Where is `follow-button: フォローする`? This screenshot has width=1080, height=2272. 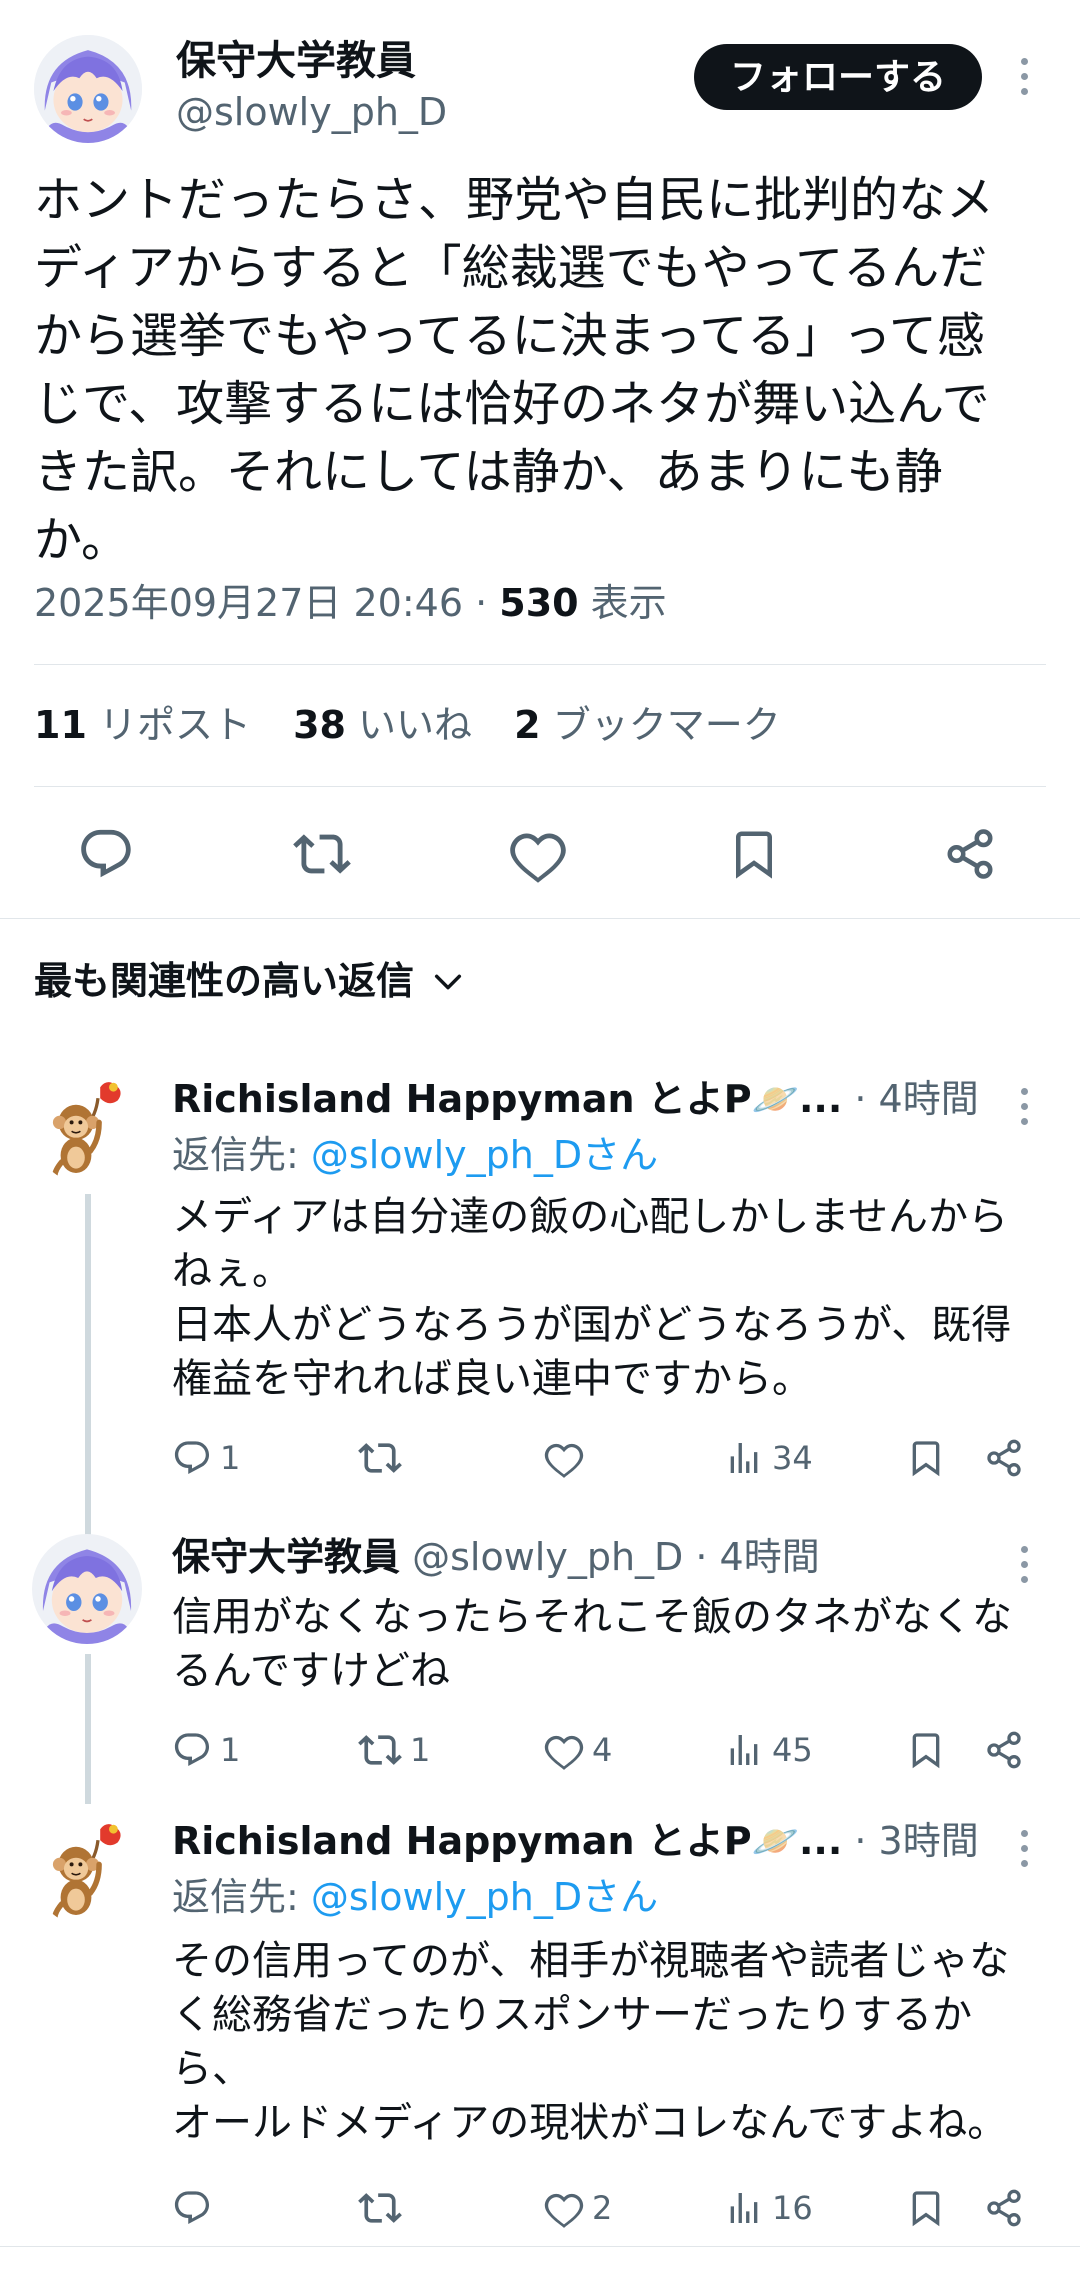 follow-button: フォローする is located at coordinates (838, 77).